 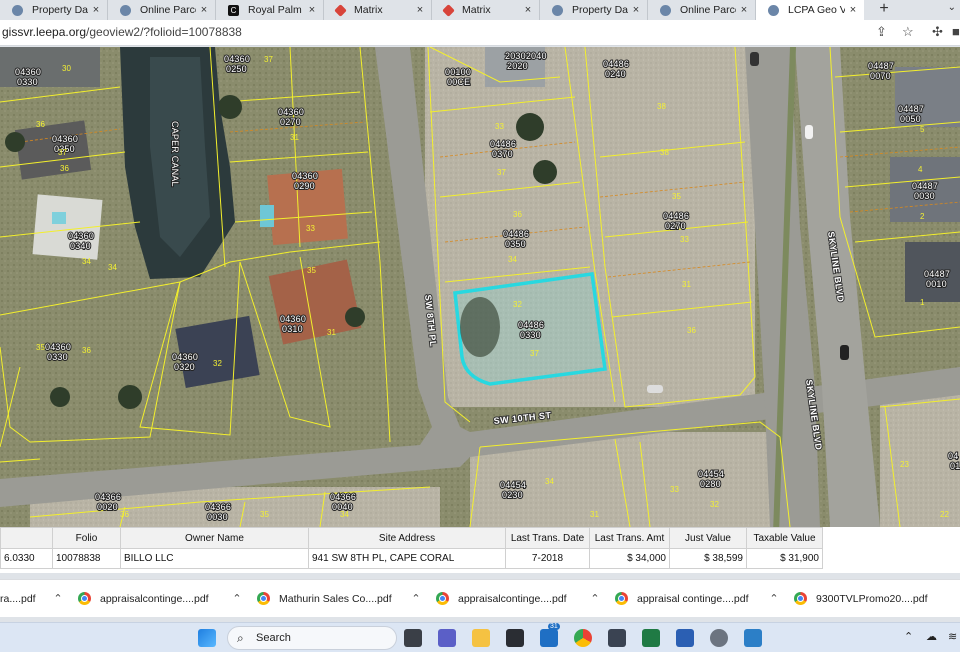 What do you see at coordinates (937, 32) in the screenshot?
I see `extensions-icon: ✣` at bounding box center [937, 32].